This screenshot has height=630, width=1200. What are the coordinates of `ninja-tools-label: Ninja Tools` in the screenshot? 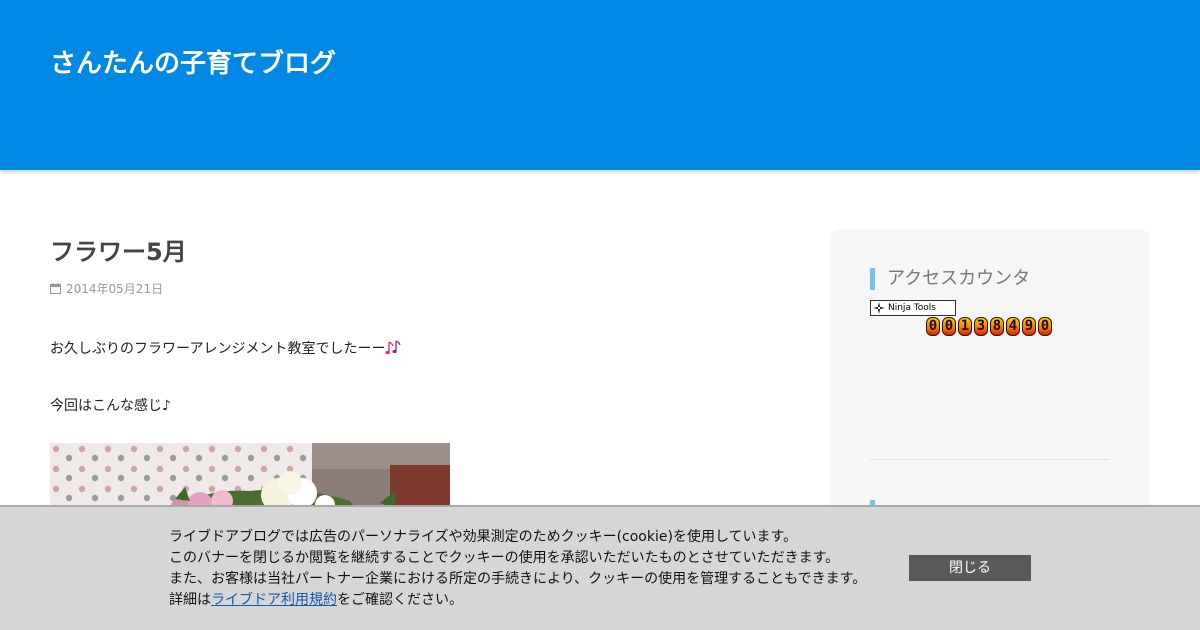 It's located at (912, 308).